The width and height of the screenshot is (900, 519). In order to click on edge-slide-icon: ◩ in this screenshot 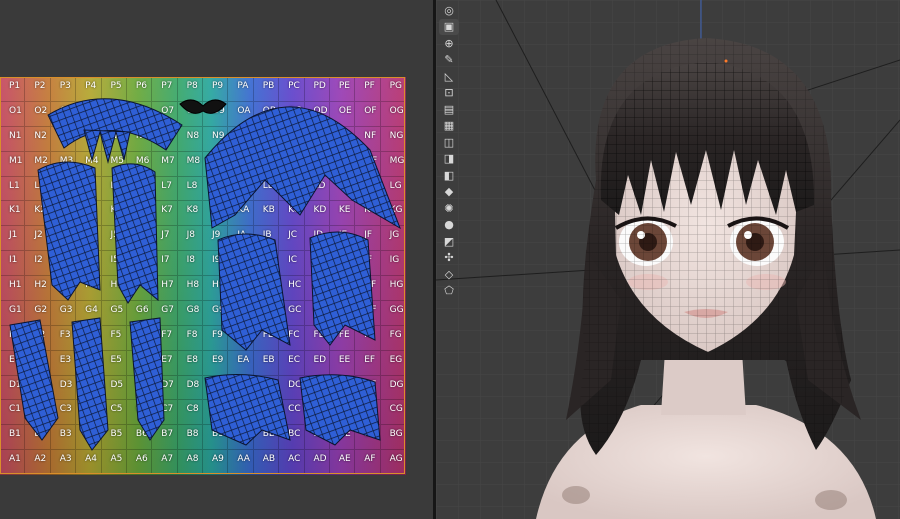, I will do `click(449, 241)`.